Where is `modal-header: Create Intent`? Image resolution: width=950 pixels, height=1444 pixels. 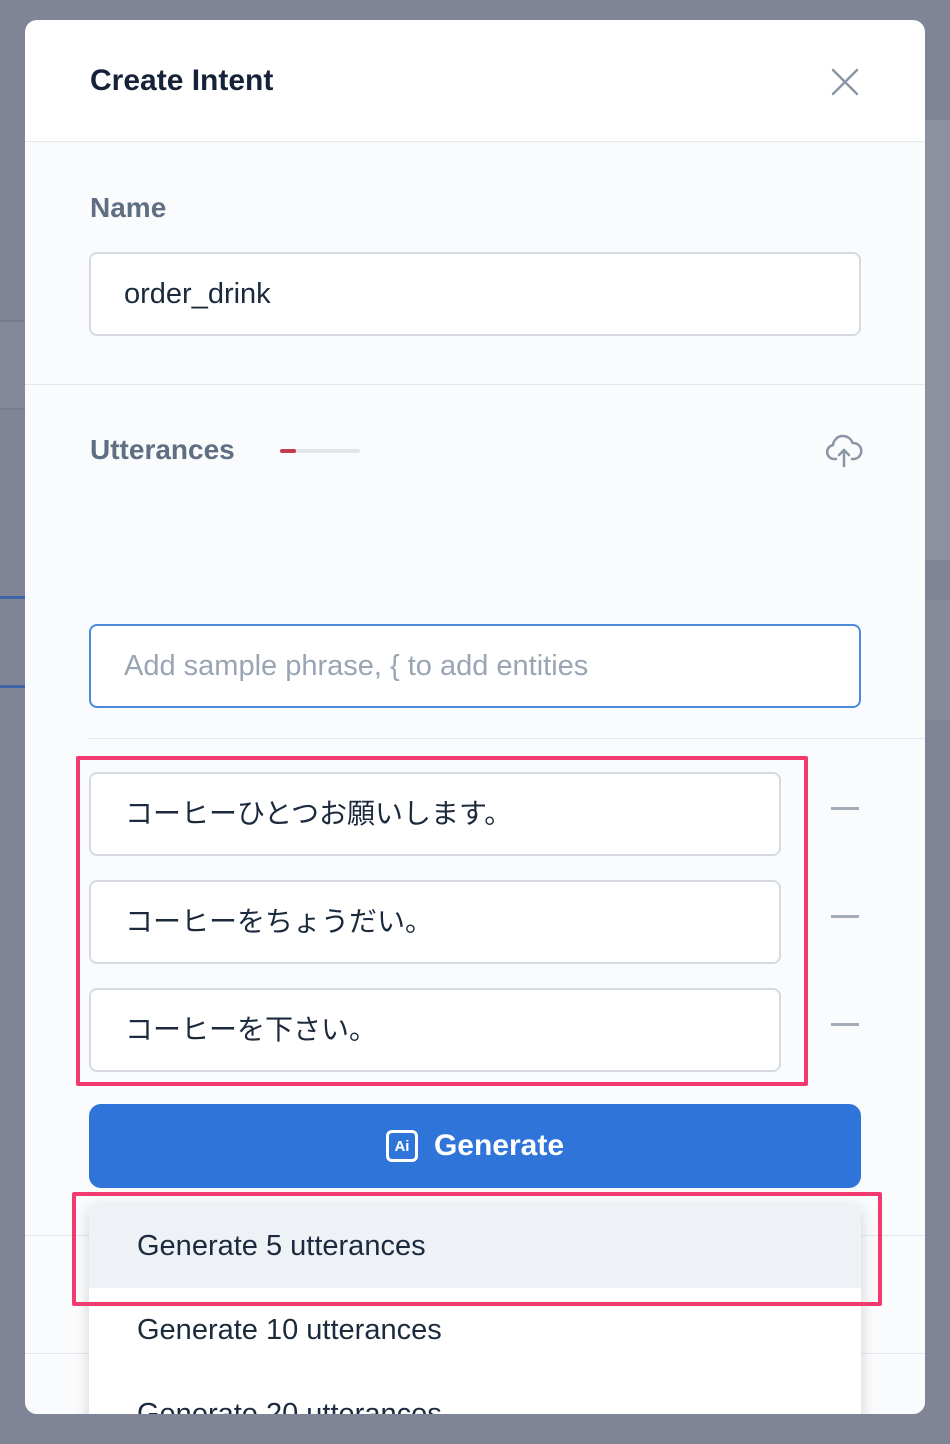 modal-header: Create Intent is located at coordinates (475, 81).